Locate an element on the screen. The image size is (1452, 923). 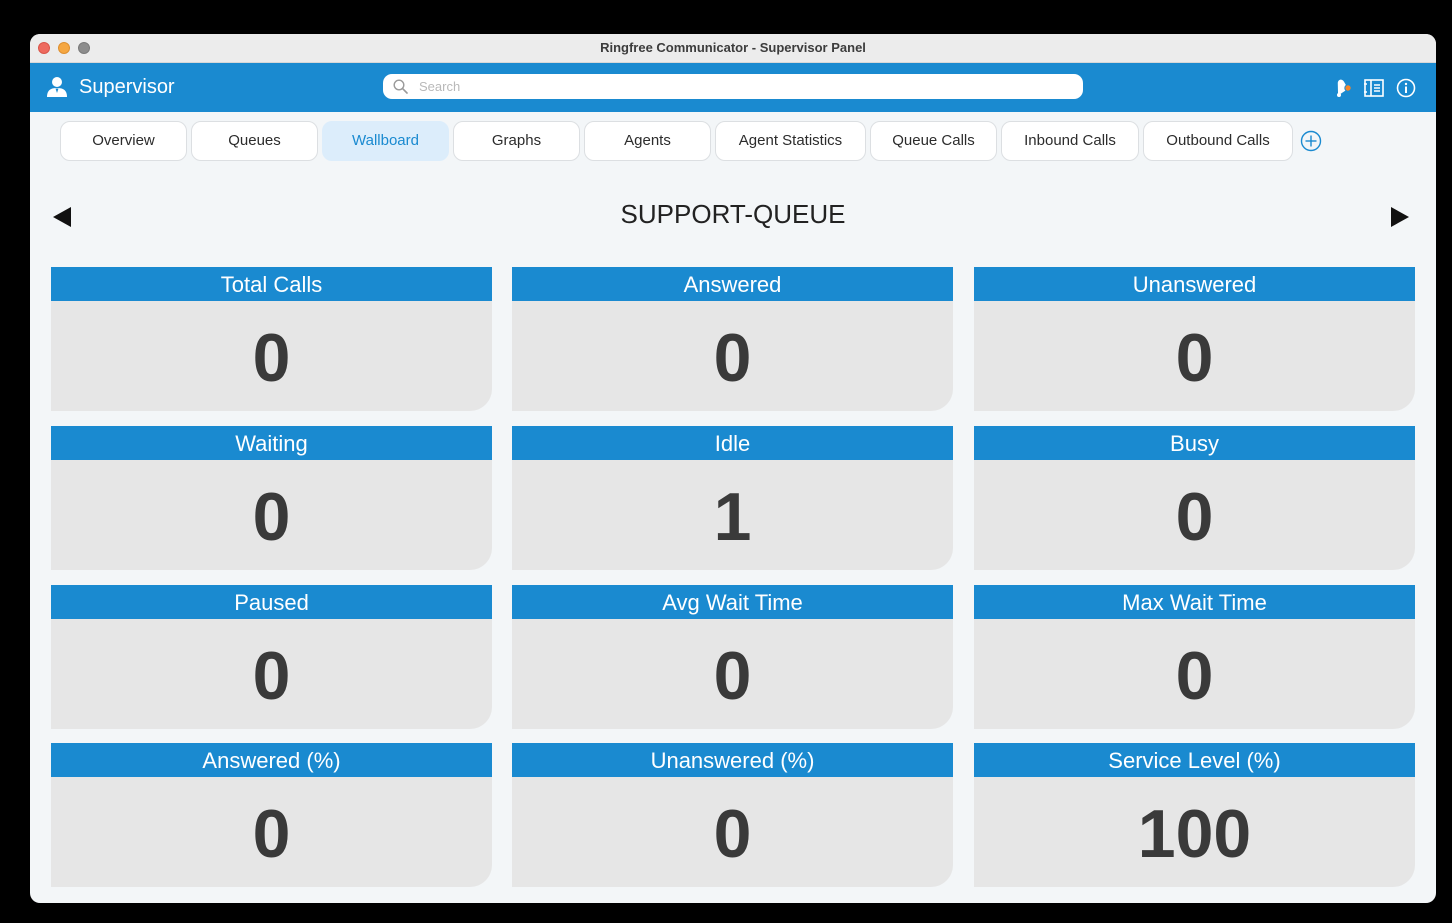
stat-card-avg-wait-time: Avg Wait Time 0 is located at coordinates (732, 657).